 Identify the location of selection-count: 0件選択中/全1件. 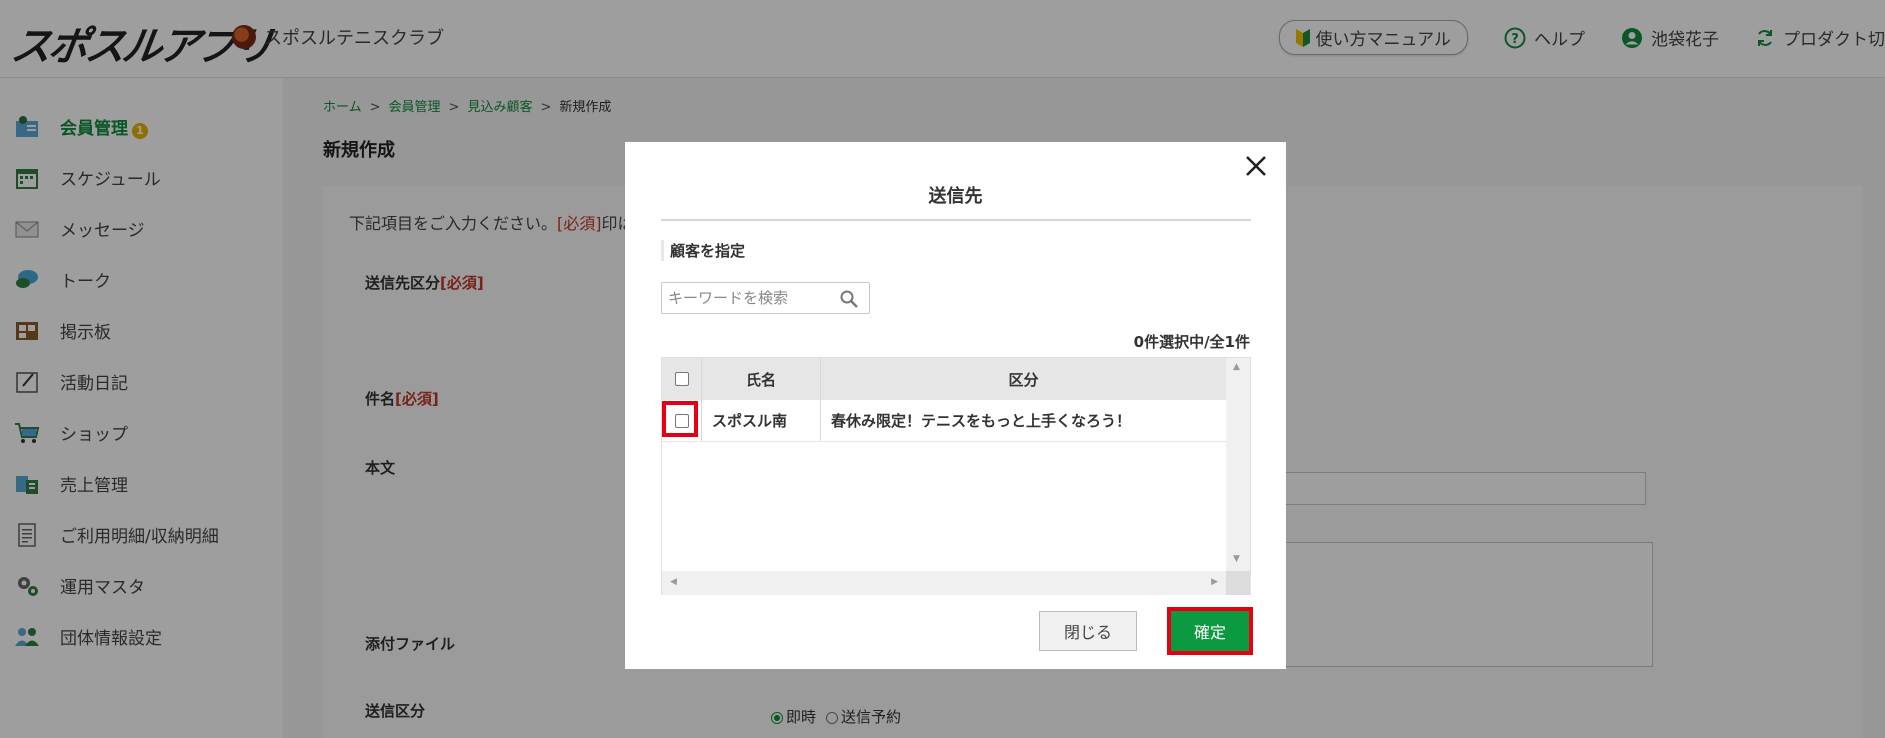
(1191, 342).